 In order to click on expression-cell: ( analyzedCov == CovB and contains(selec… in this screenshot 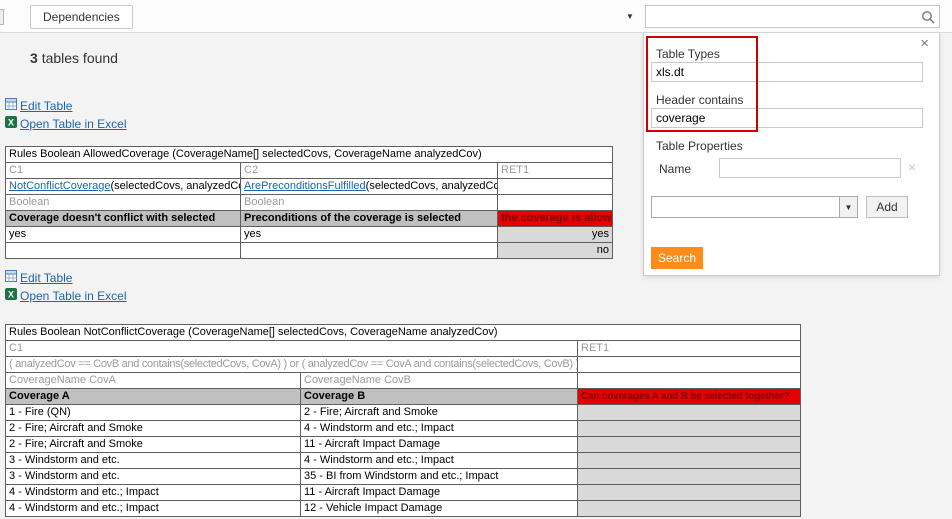, I will do `click(291, 364)`.